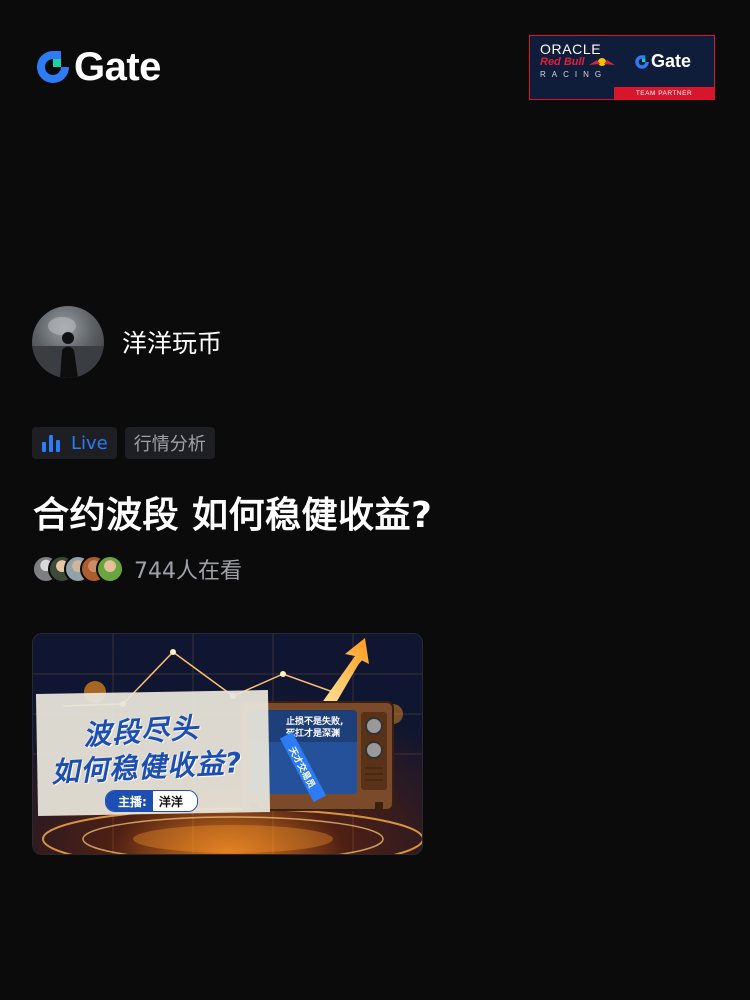 Image resolution: width=750 pixels, height=1000 pixels. Describe the element at coordinates (562, 62) in the screenshot. I see `redbull-wordmark: Red Bull` at that location.